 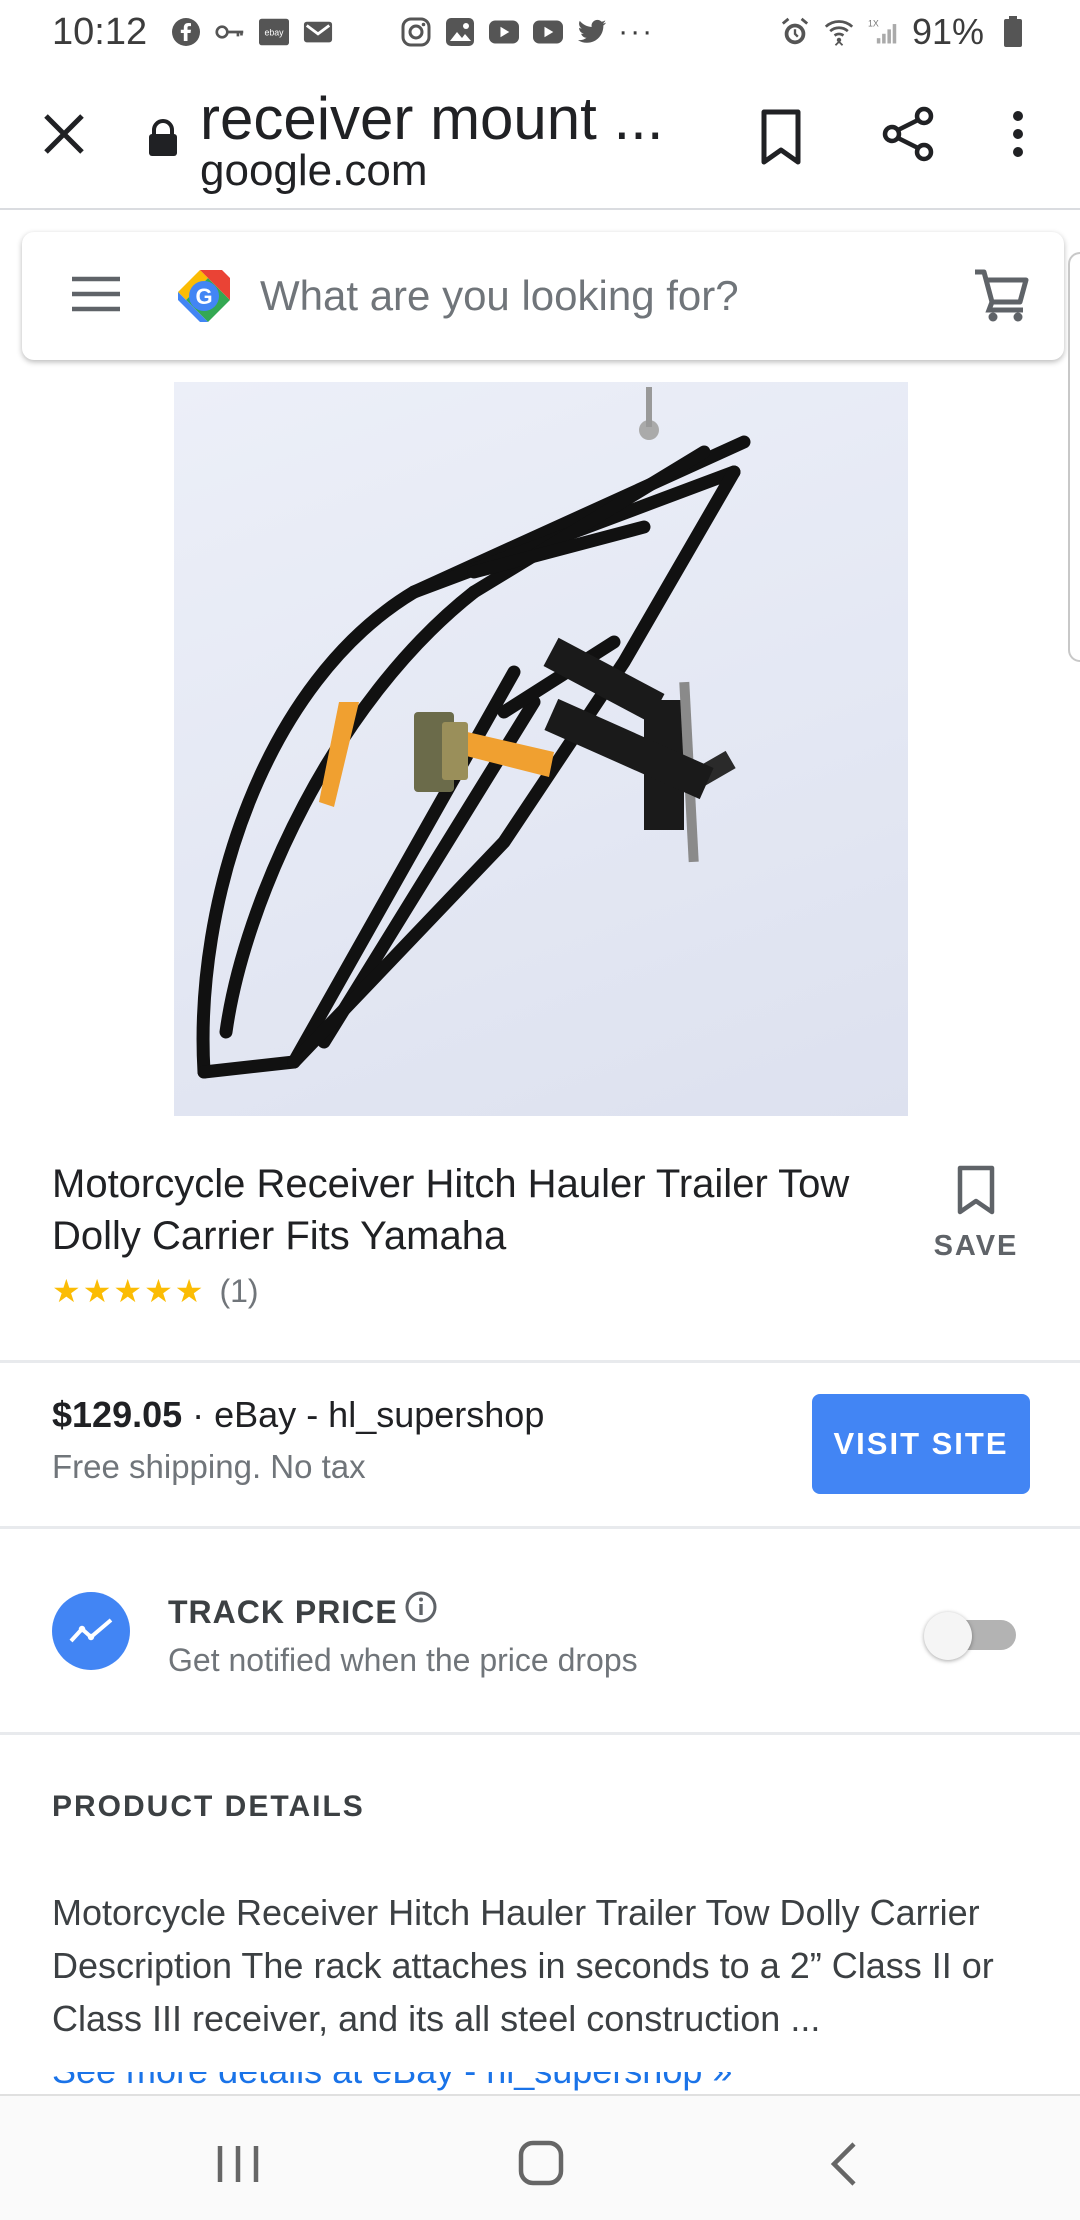 What do you see at coordinates (238, 2164) in the screenshot?
I see `recent-apps-icon` at bounding box center [238, 2164].